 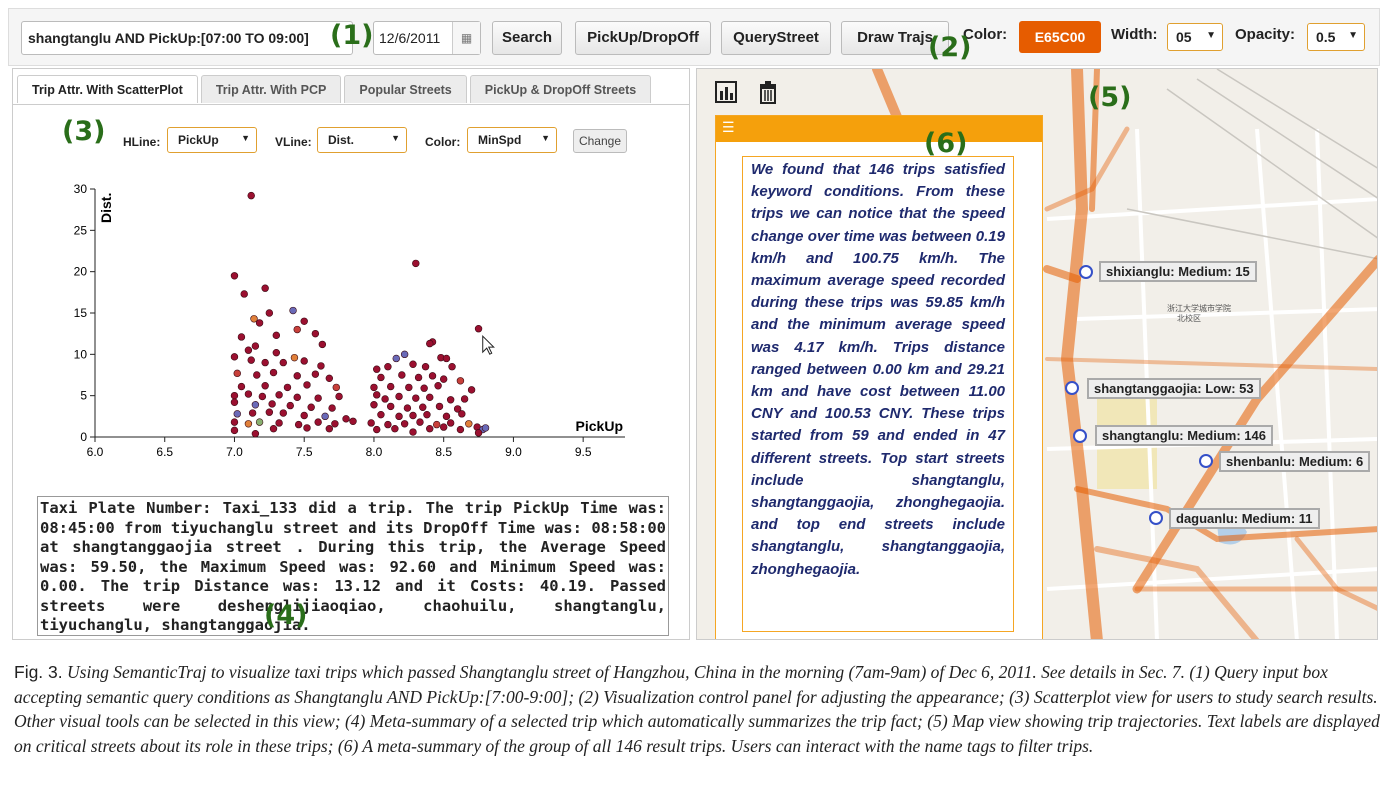 What do you see at coordinates (1244, 518) in the screenshot?
I see `street-tag-daguanlu: daguanlu: Medium: 11` at bounding box center [1244, 518].